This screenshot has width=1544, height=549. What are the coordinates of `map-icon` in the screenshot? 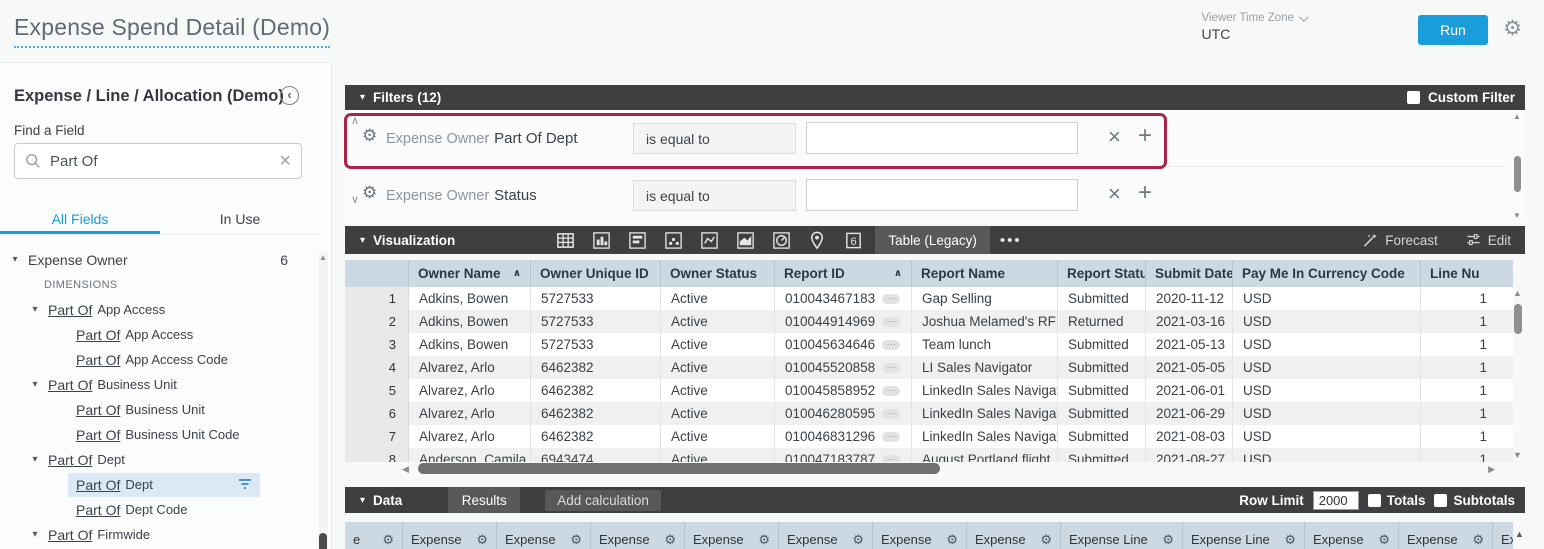 It's located at (817, 240).